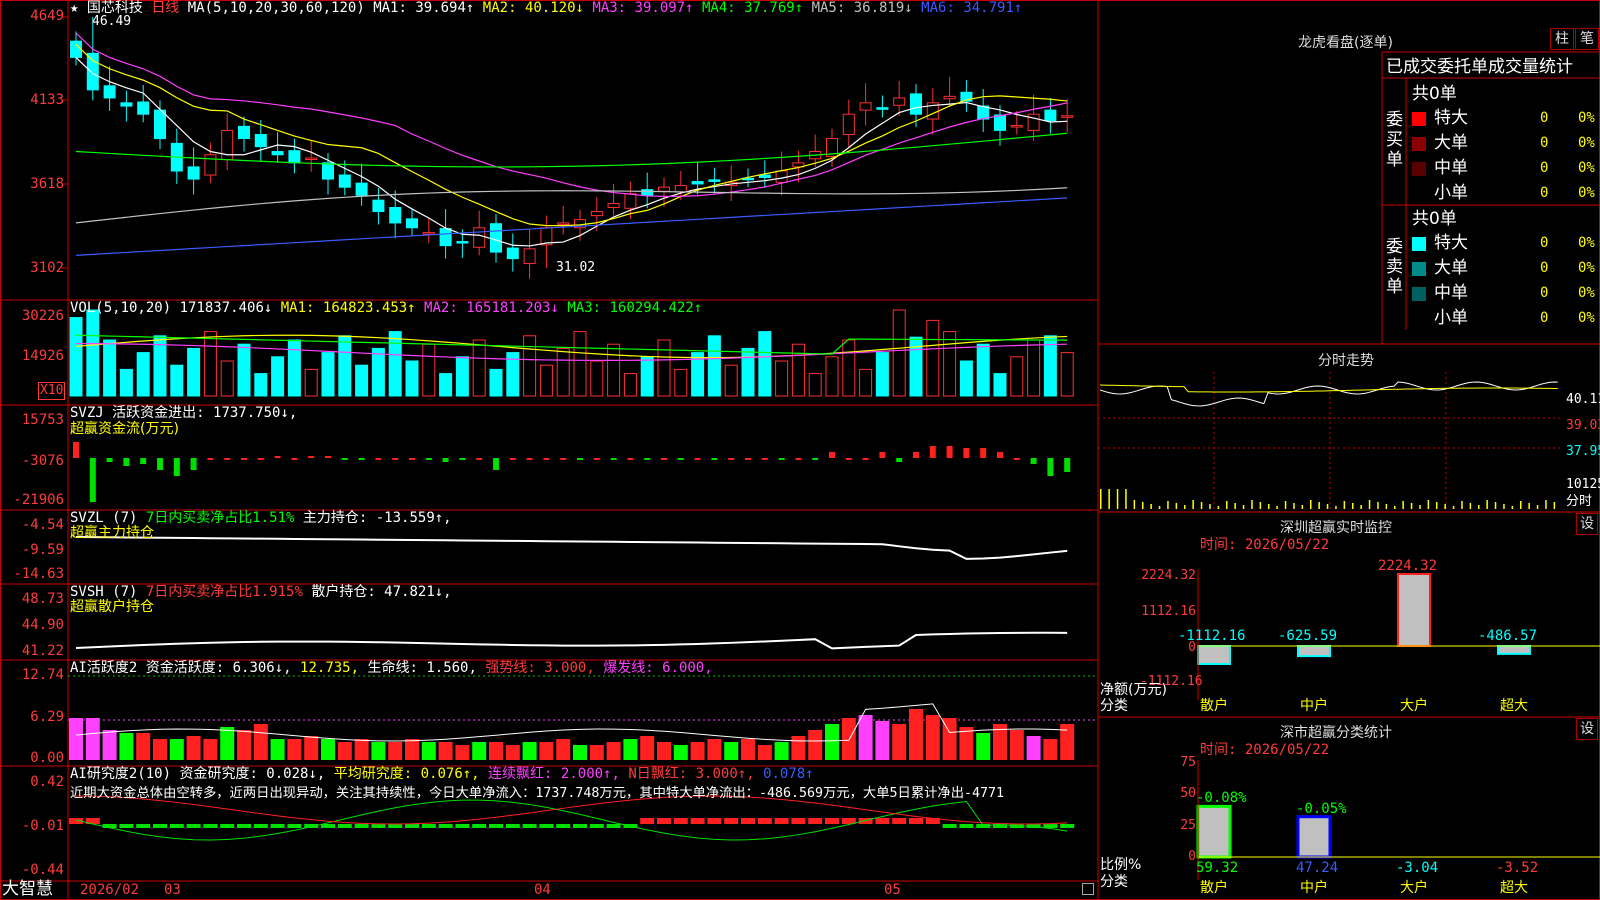 This screenshot has width=1600, height=900. I want to click on svsh-header: SVSH (7) 7日内买卖净占比1.915% 散户持仓: 47.821↓,, so click(261, 592).